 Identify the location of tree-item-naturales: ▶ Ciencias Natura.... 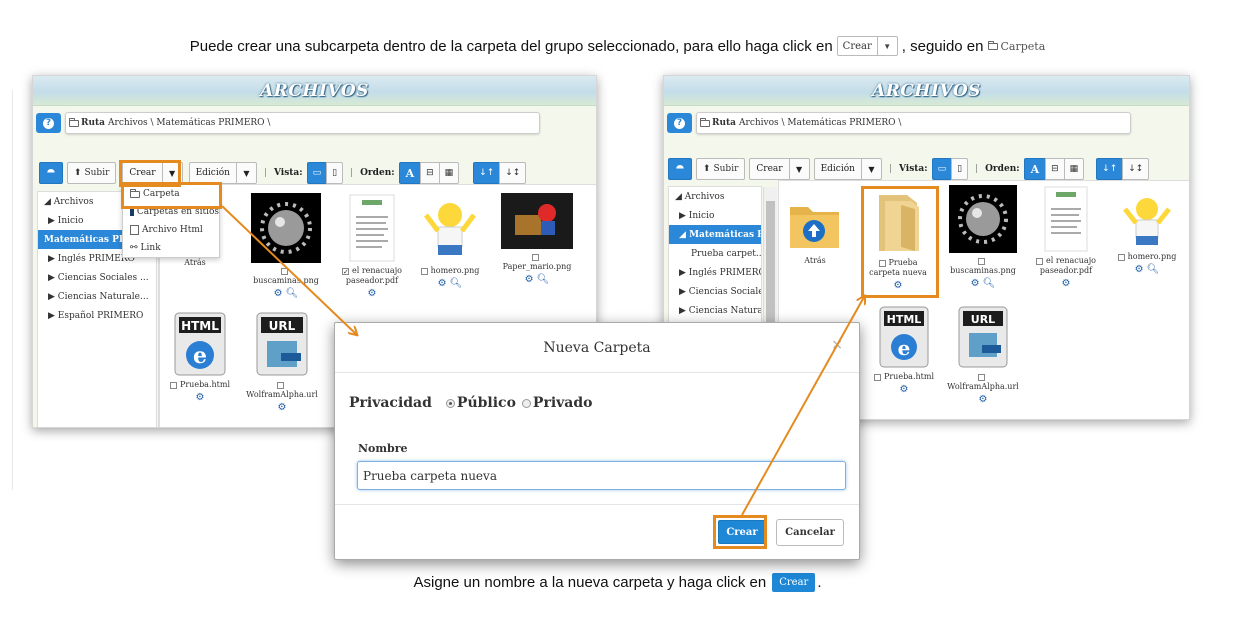
(715, 310).